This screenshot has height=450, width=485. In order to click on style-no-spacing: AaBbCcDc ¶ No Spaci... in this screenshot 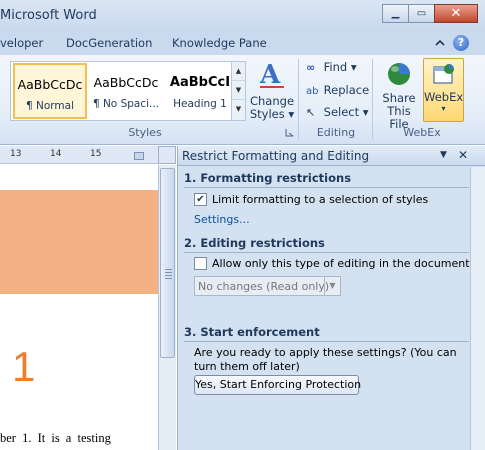, I will do `click(126, 91)`.